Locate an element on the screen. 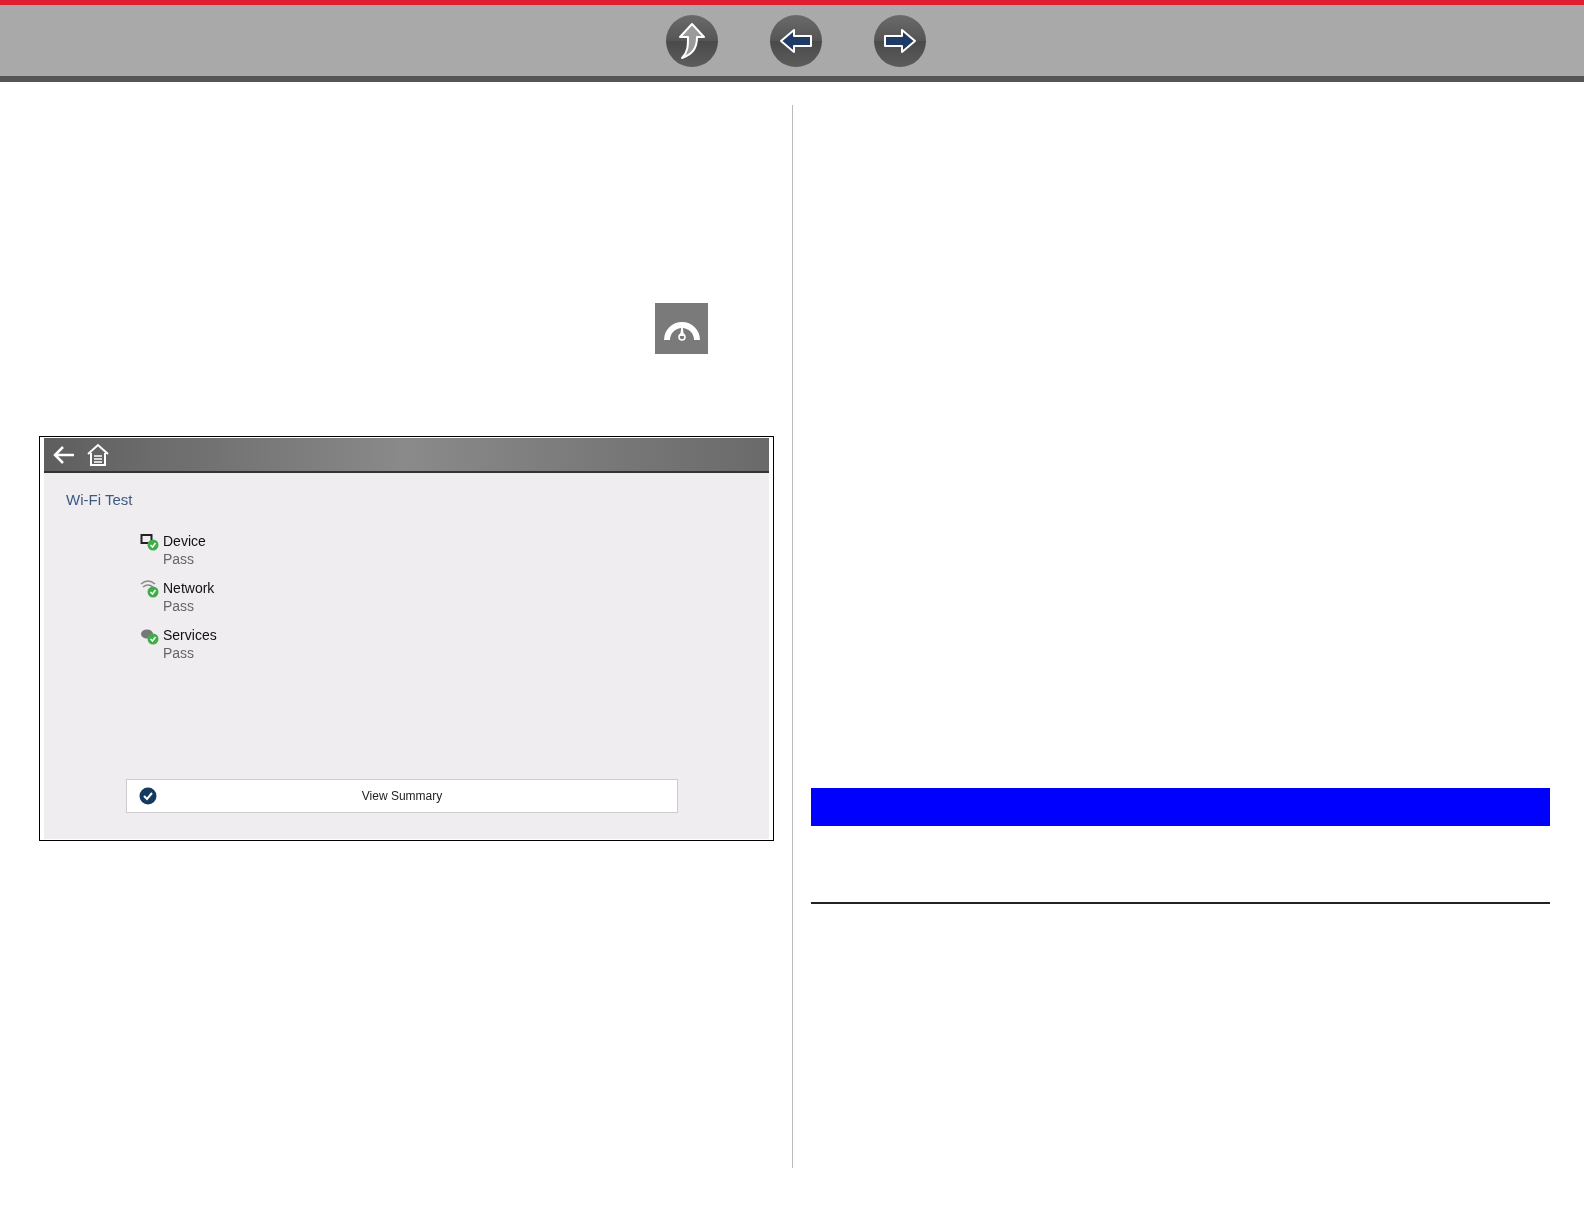 The image size is (1584, 1224). home-icon is located at coordinates (98, 454).